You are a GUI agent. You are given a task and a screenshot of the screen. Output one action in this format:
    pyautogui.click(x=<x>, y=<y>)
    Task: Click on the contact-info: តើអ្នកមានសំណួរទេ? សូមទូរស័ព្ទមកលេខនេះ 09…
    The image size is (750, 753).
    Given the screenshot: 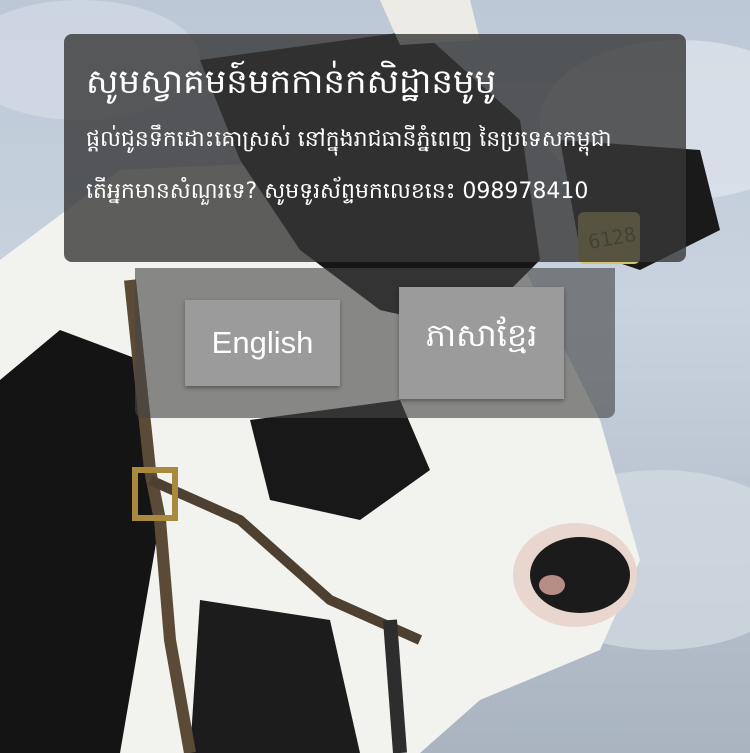 What is the action you would take?
    pyautogui.click(x=337, y=191)
    